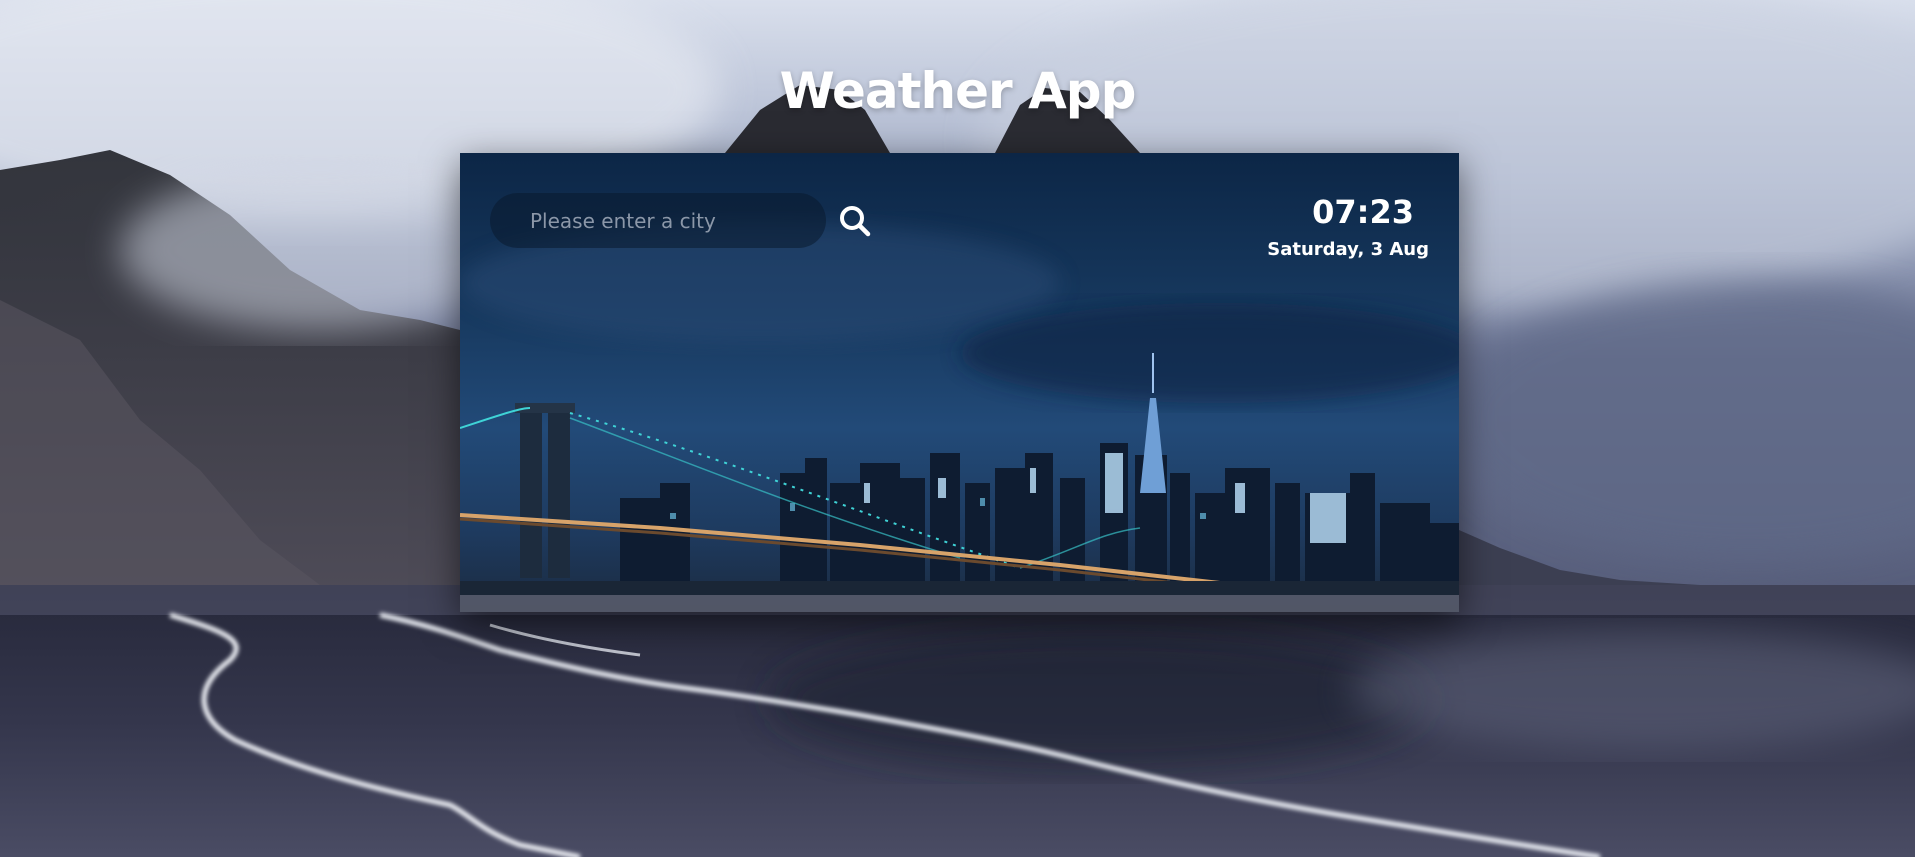  I want to click on page-title: Weather App, so click(958, 90).